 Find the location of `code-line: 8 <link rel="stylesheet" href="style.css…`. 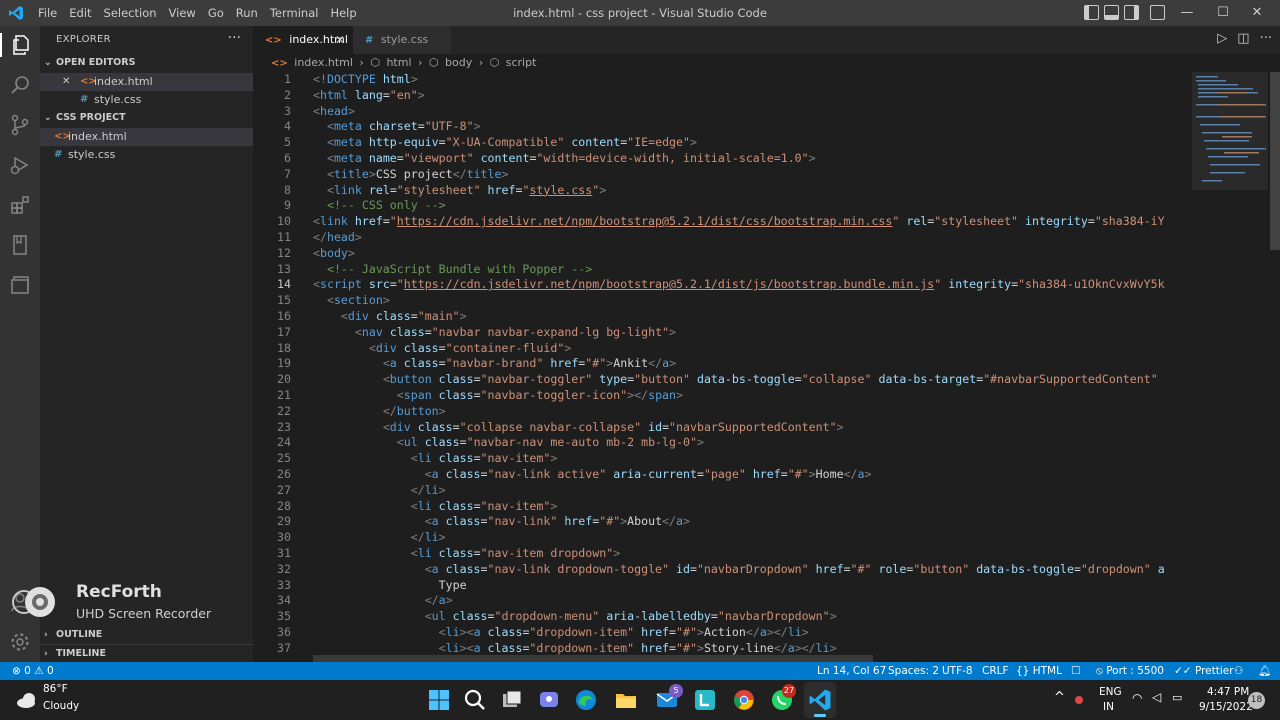

code-line: 8 <link rel="stylesheet" href="style.css… is located at coordinates (720, 191).